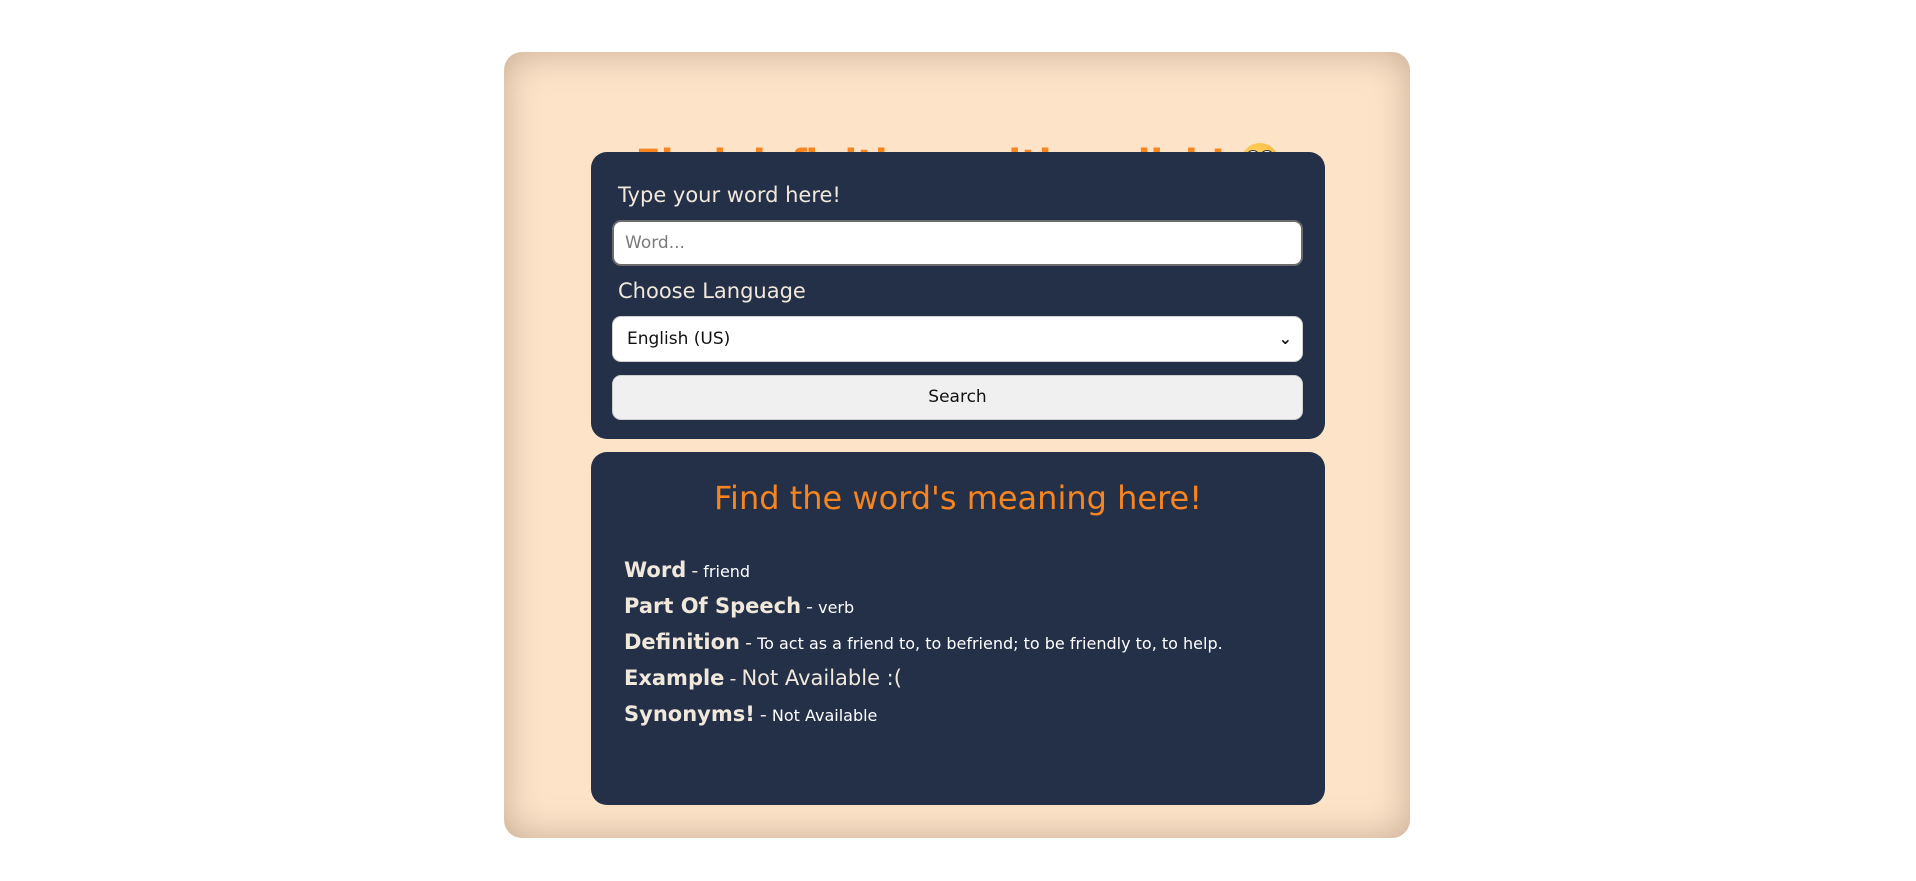 This screenshot has height=881, width=1916. I want to click on result-key: Word, so click(655, 570).